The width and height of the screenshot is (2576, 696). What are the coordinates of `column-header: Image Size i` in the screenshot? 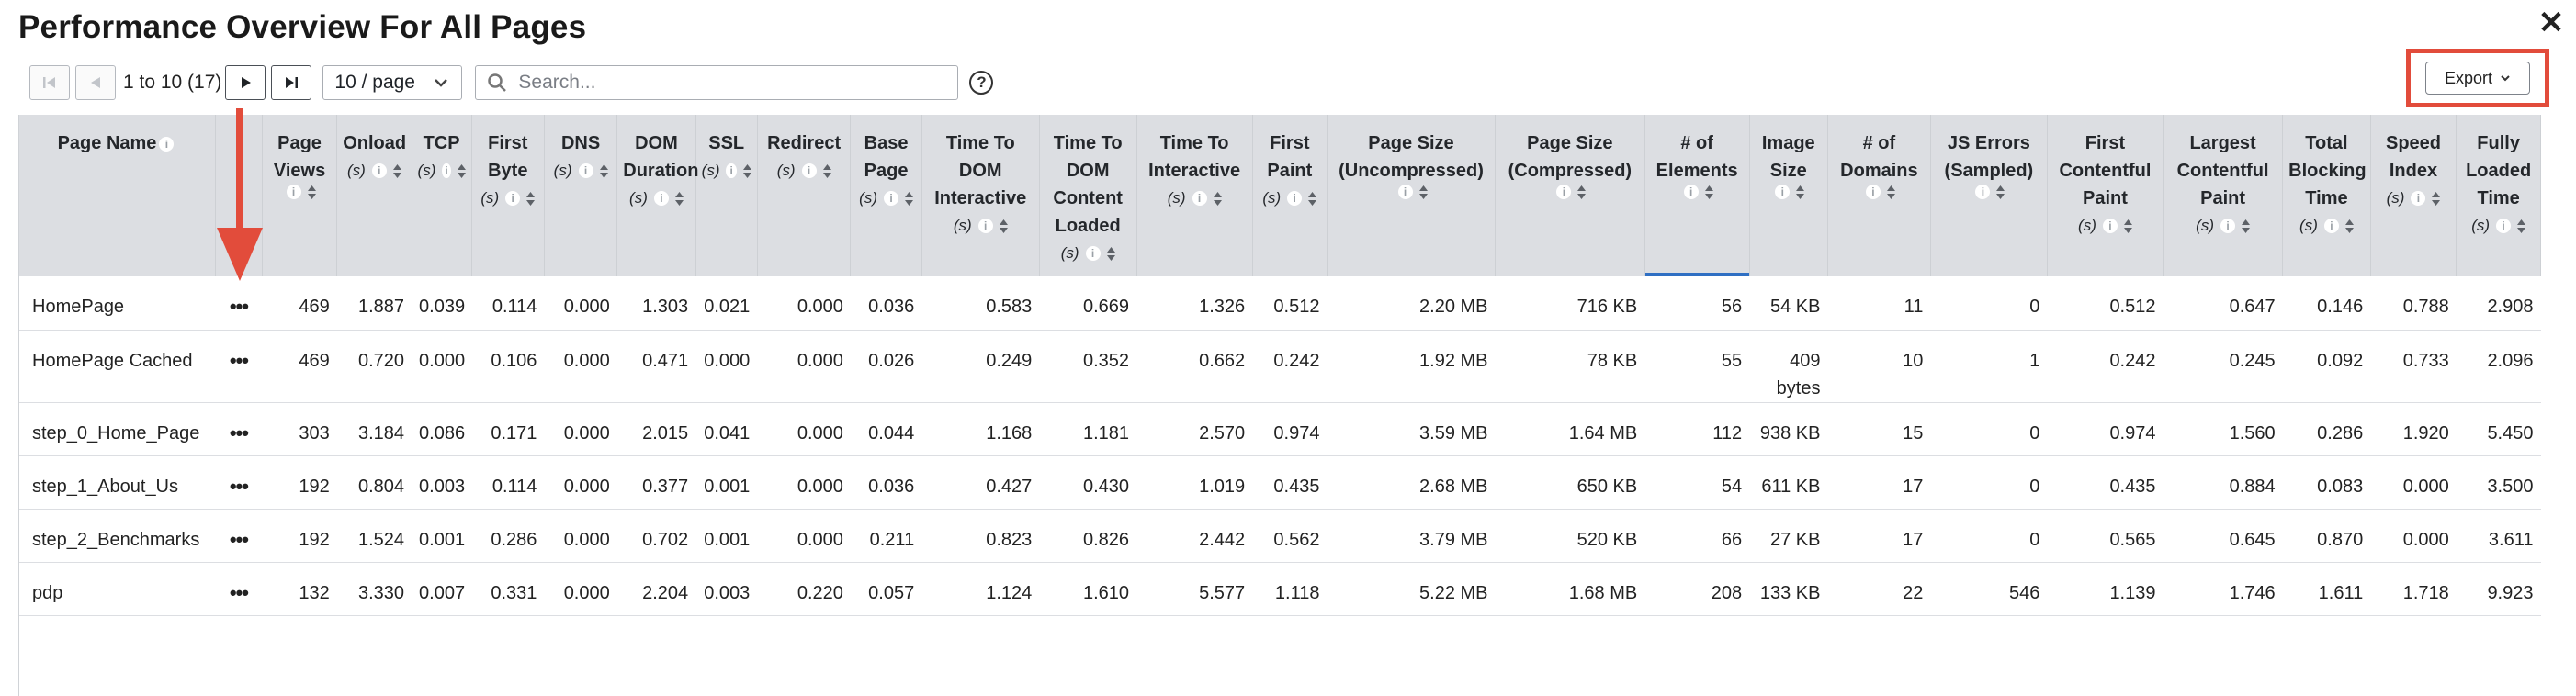 It's located at (1788, 195).